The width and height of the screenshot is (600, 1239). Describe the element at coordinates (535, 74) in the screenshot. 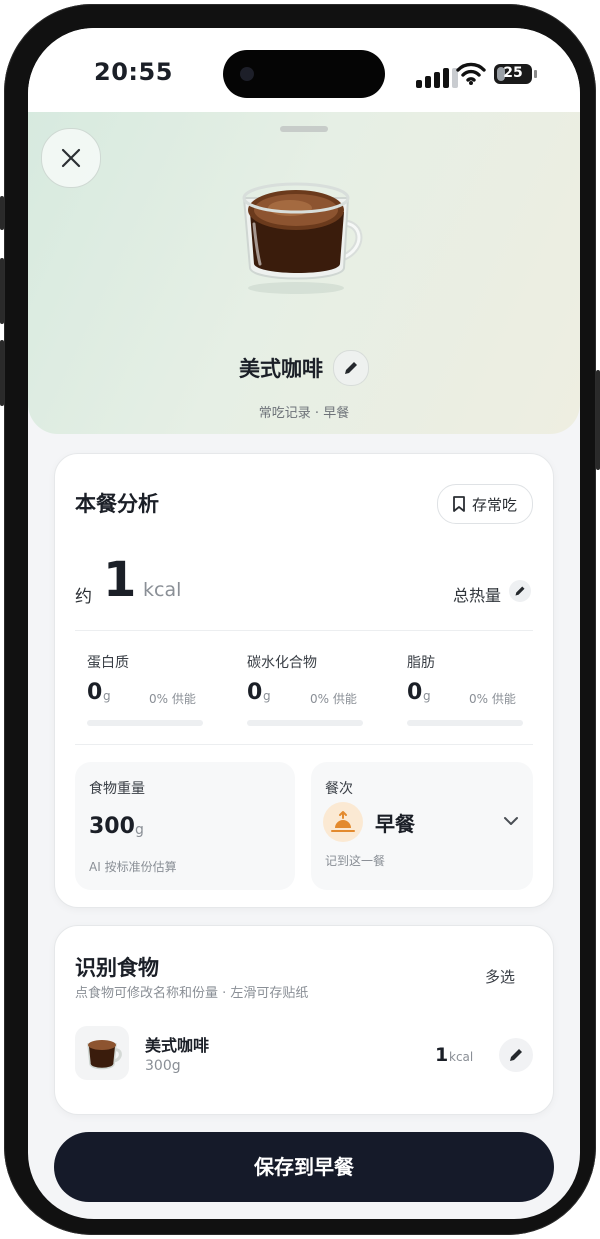

I see `battery-tip` at that location.